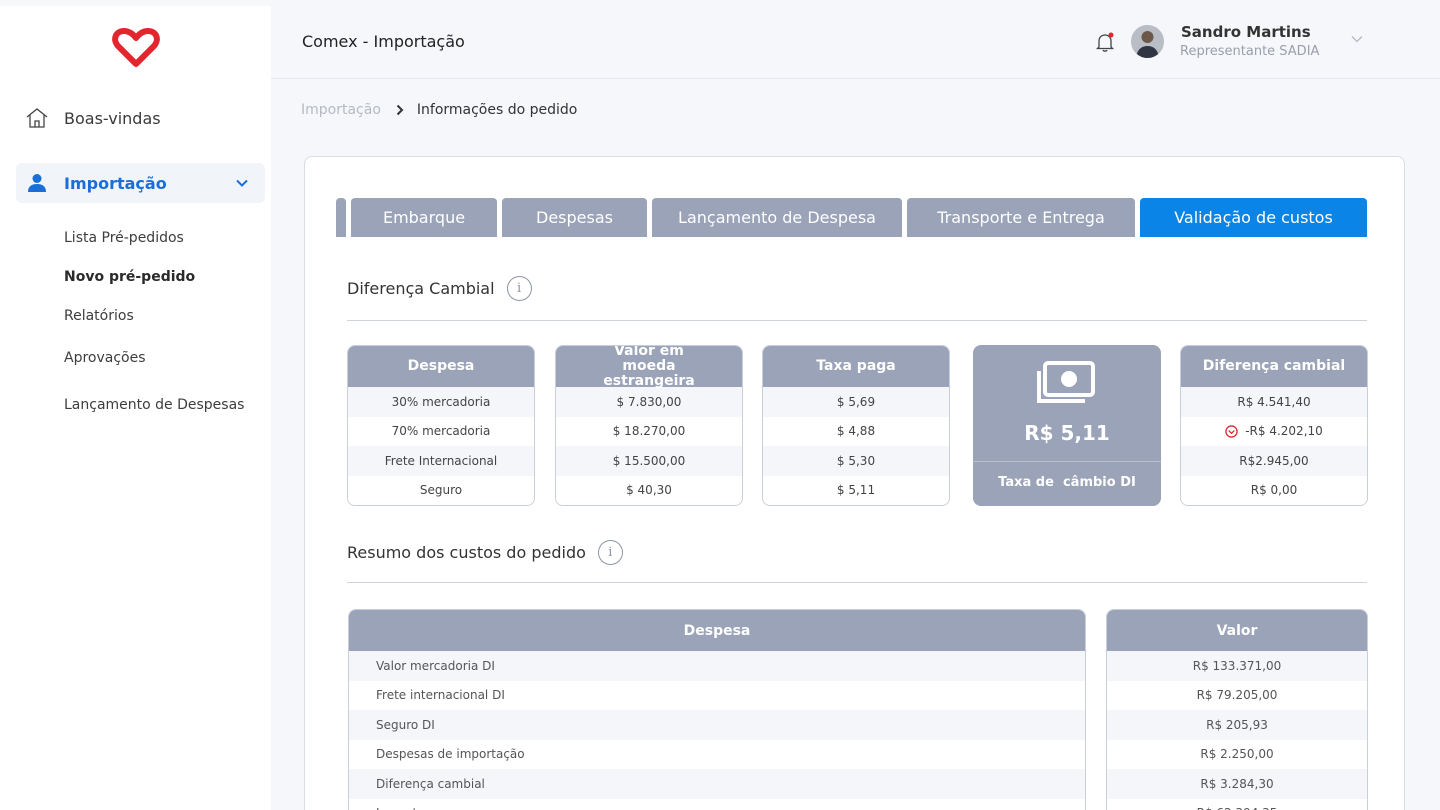 The height and width of the screenshot is (810, 1440). Describe the element at coordinates (441, 431) in the screenshot. I see `table-row: 70% mercadoria` at that location.